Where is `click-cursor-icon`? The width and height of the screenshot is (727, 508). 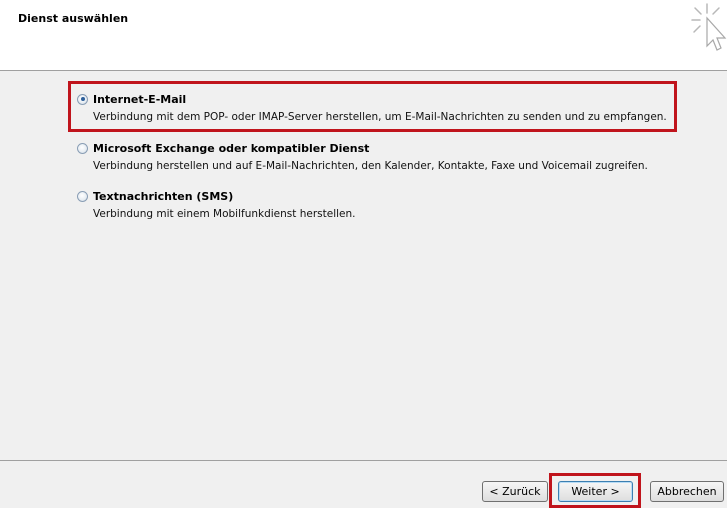
click-cursor-icon is located at coordinates (709, 27).